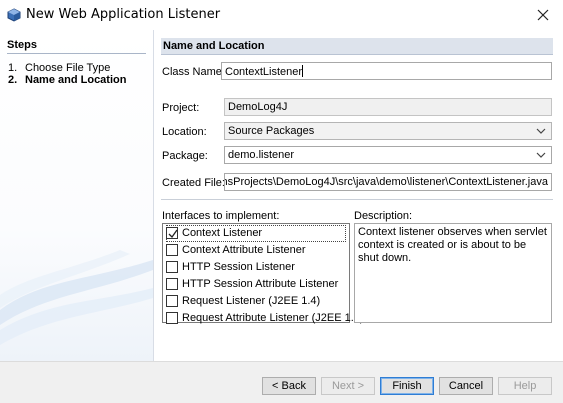 This screenshot has height=403, width=563. Describe the element at coordinates (357, 199) in the screenshot. I see `separator` at that location.